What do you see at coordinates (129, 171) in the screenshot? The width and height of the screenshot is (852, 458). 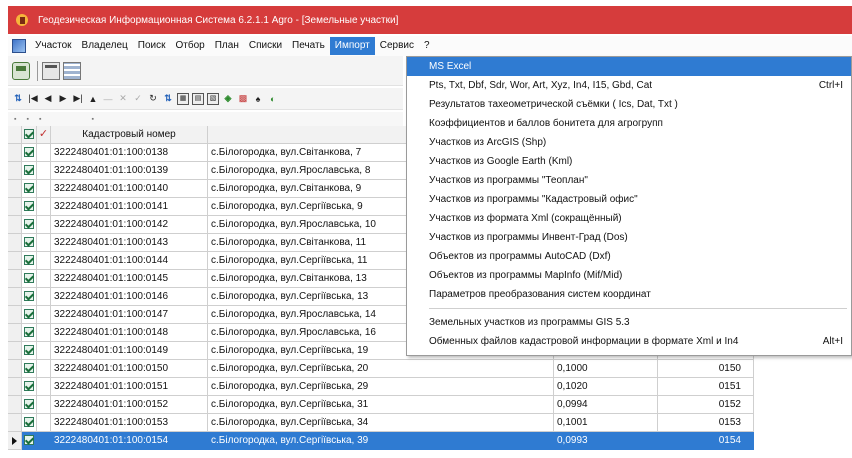 I see `cadastral-number-cell: 3222480401:01:100:0139` at bounding box center [129, 171].